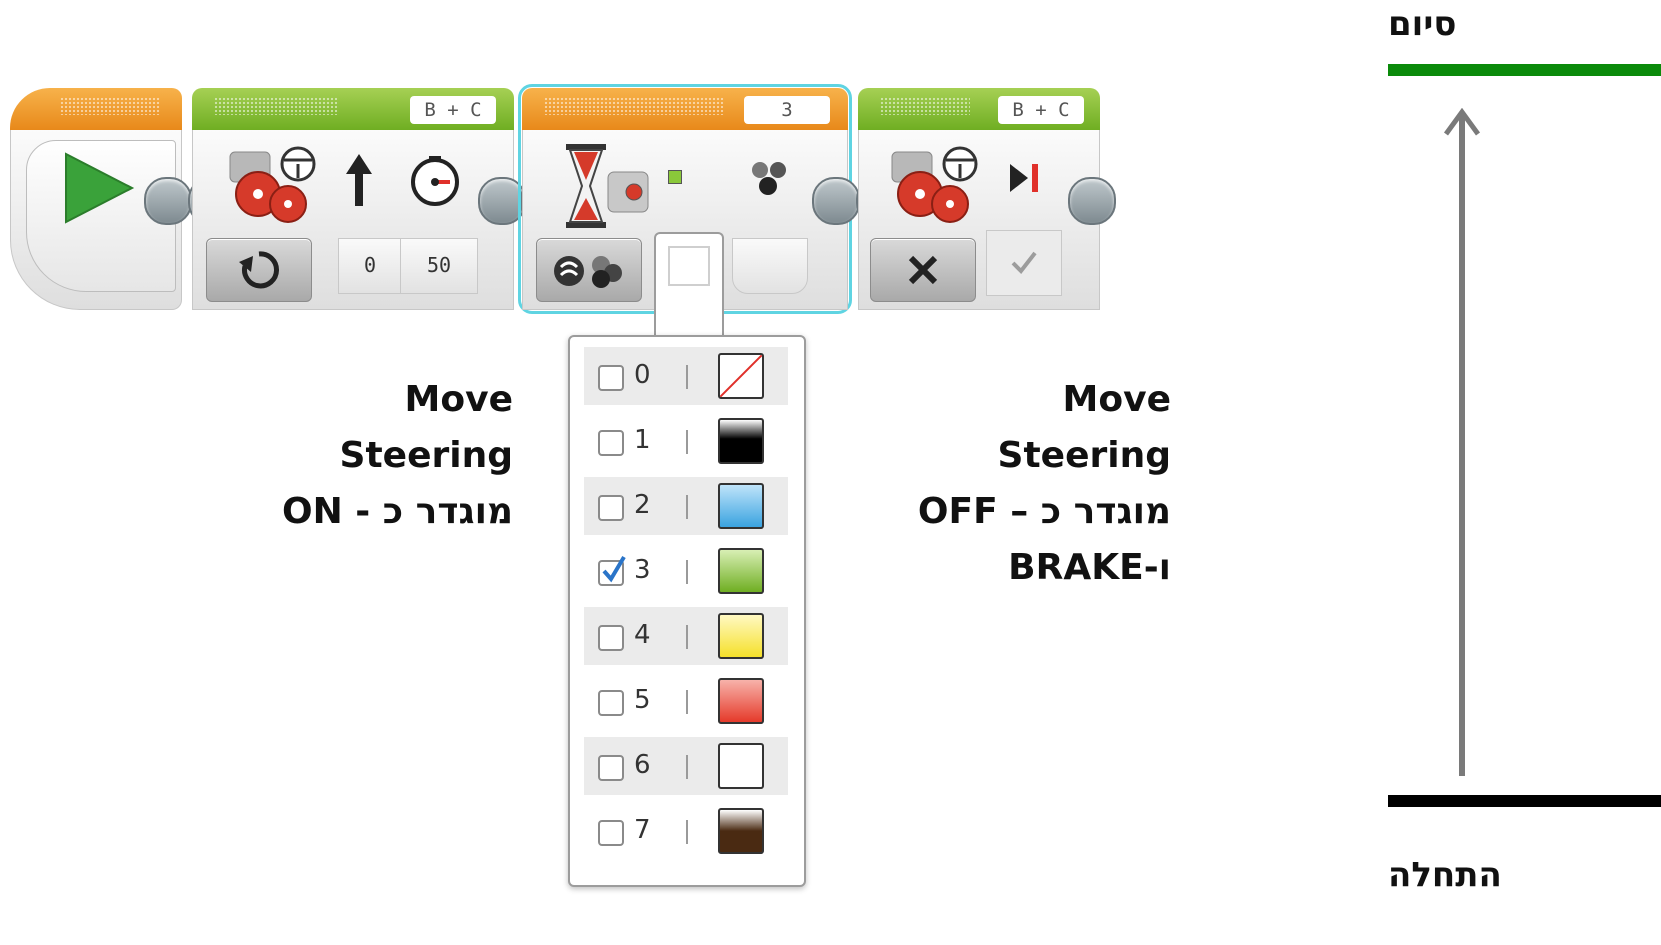 The height and width of the screenshot is (945, 1661). I want to click on move-steering-on-block: B + C 0 50, so click(353, 199).